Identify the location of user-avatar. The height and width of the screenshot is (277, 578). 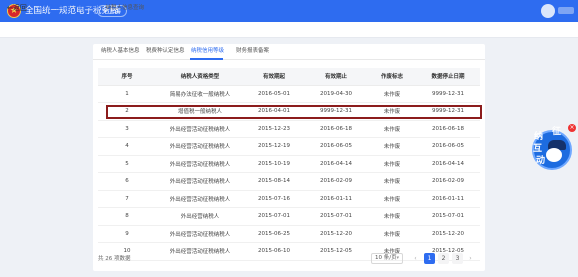
(548, 11).